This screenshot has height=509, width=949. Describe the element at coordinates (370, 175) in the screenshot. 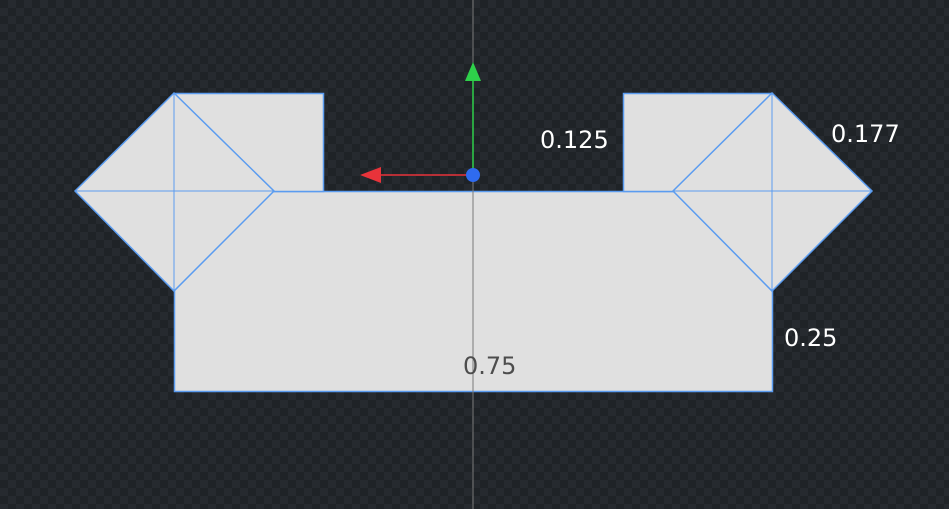

I see `red-arrow-icon` at that location.